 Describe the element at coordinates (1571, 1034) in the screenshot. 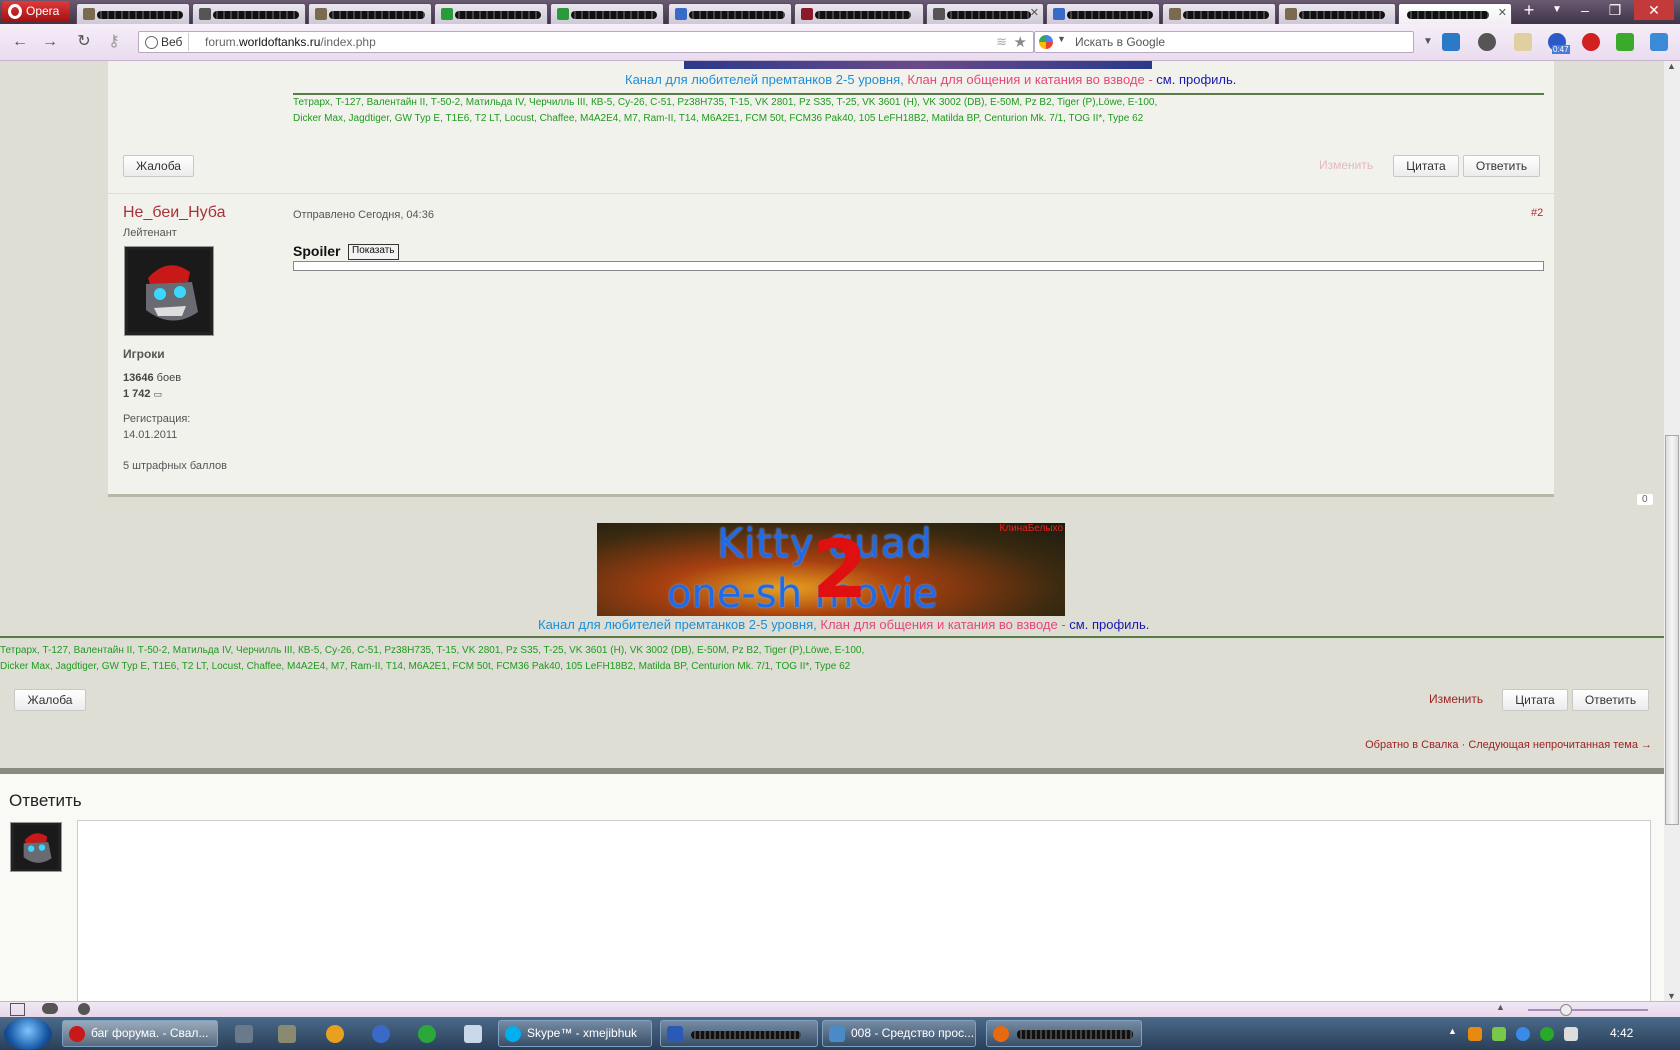

I see `network-icon` at that location.